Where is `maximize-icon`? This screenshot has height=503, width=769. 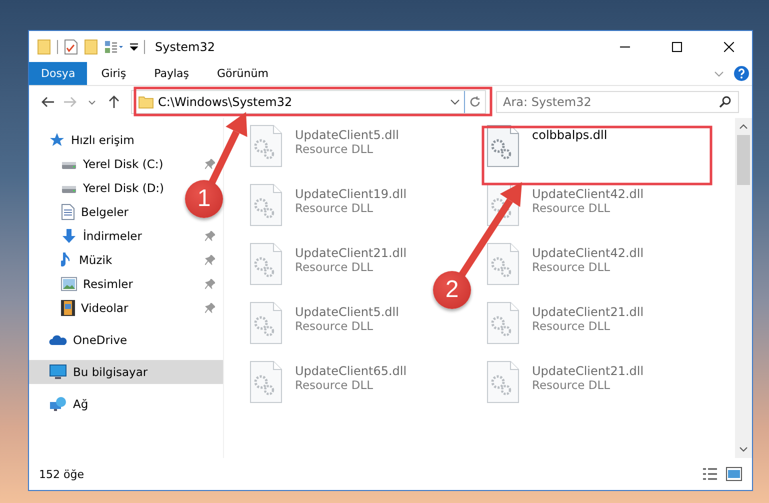
maximize-icon is located at coordinates (677, 47).